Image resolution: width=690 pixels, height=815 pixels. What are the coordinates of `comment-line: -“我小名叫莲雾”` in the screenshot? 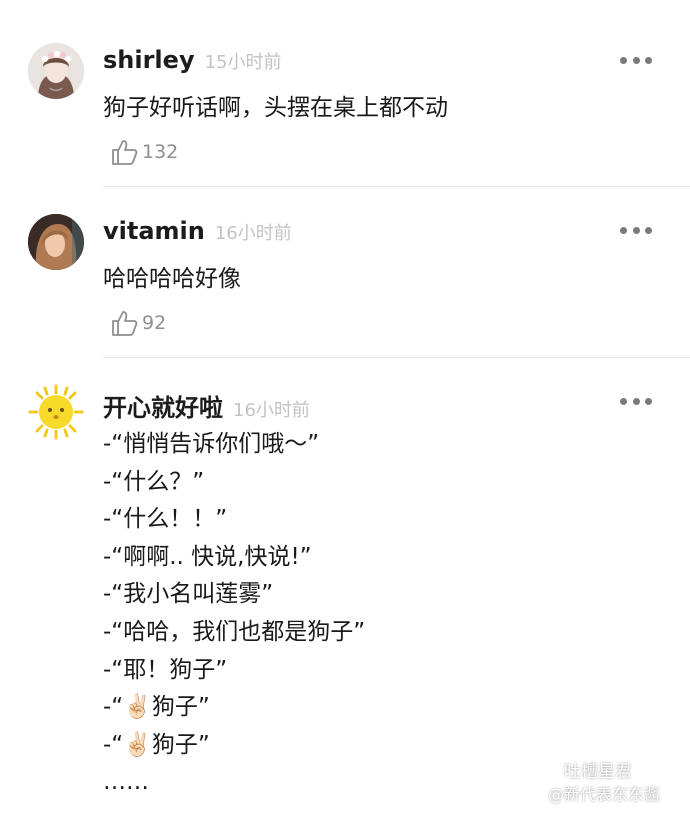 It's located at (188, 594).